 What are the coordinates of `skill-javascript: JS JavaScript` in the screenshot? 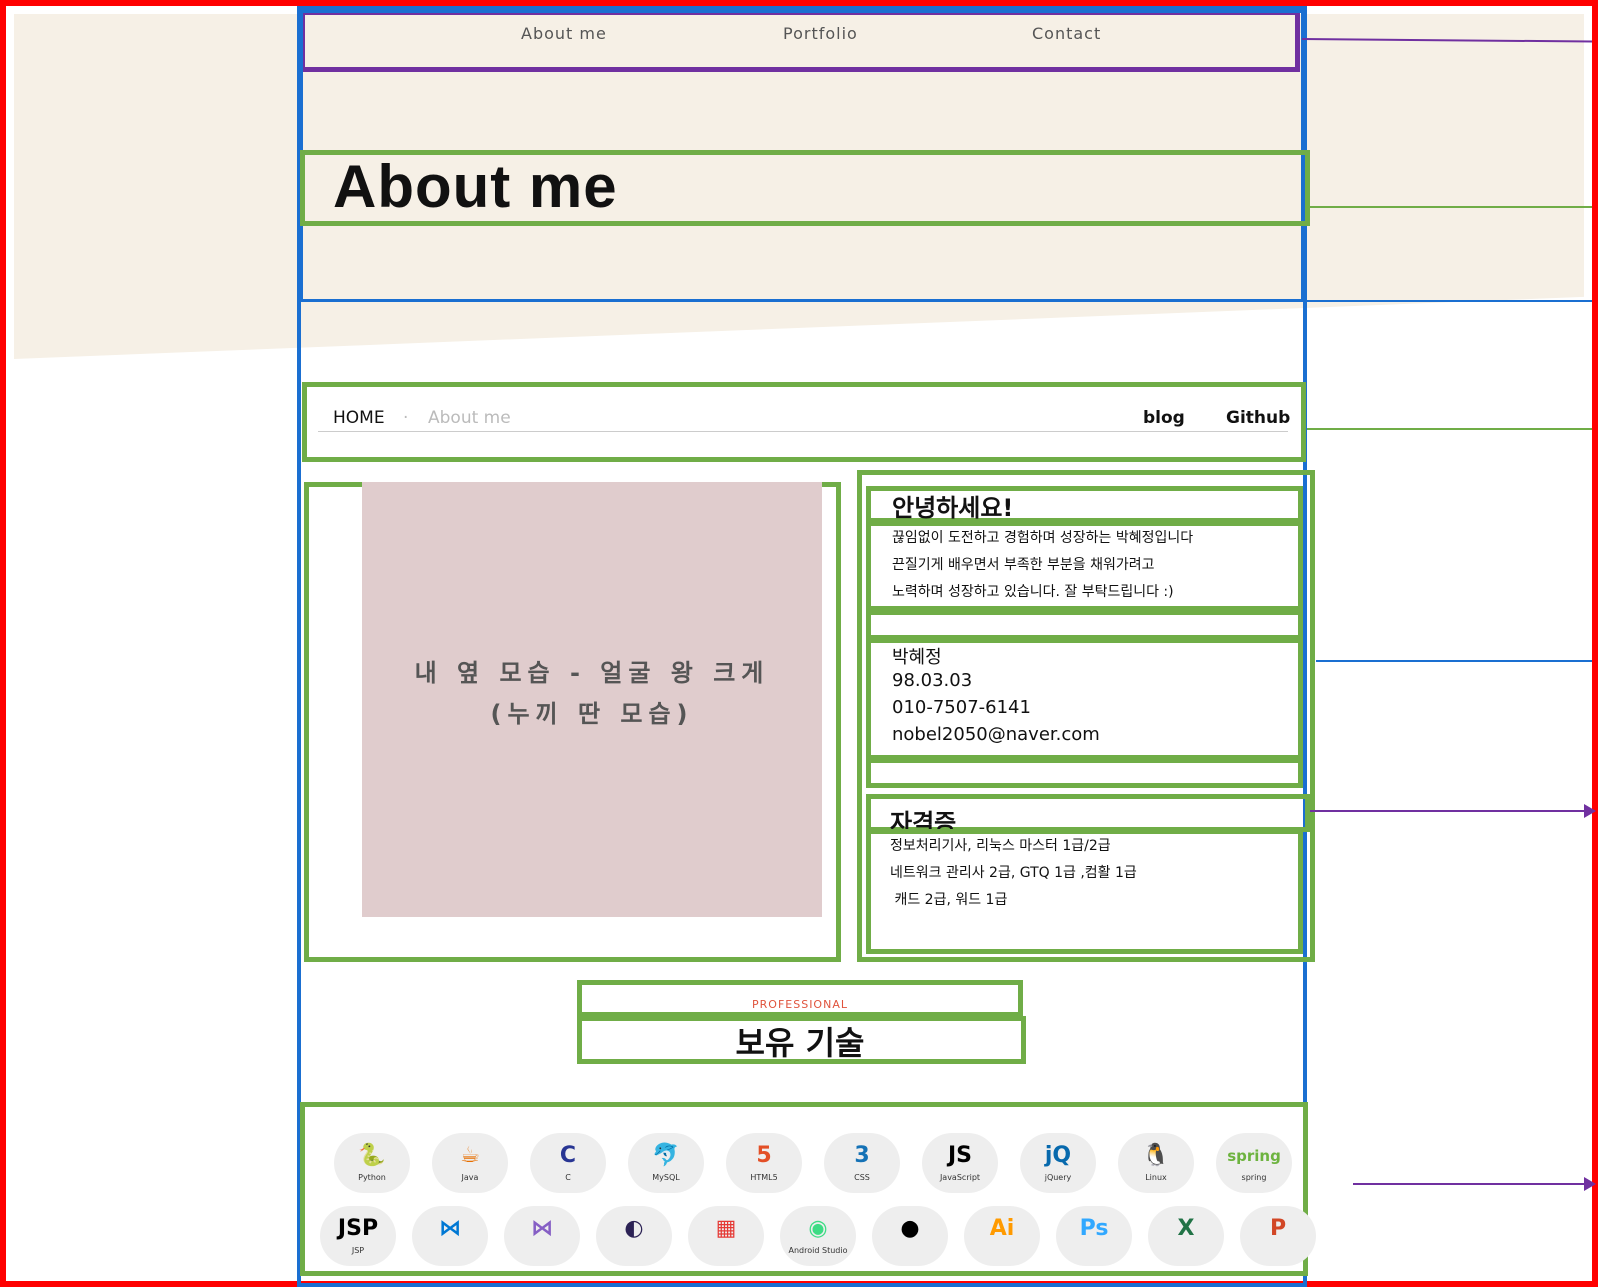 It's located at (960, 1163).